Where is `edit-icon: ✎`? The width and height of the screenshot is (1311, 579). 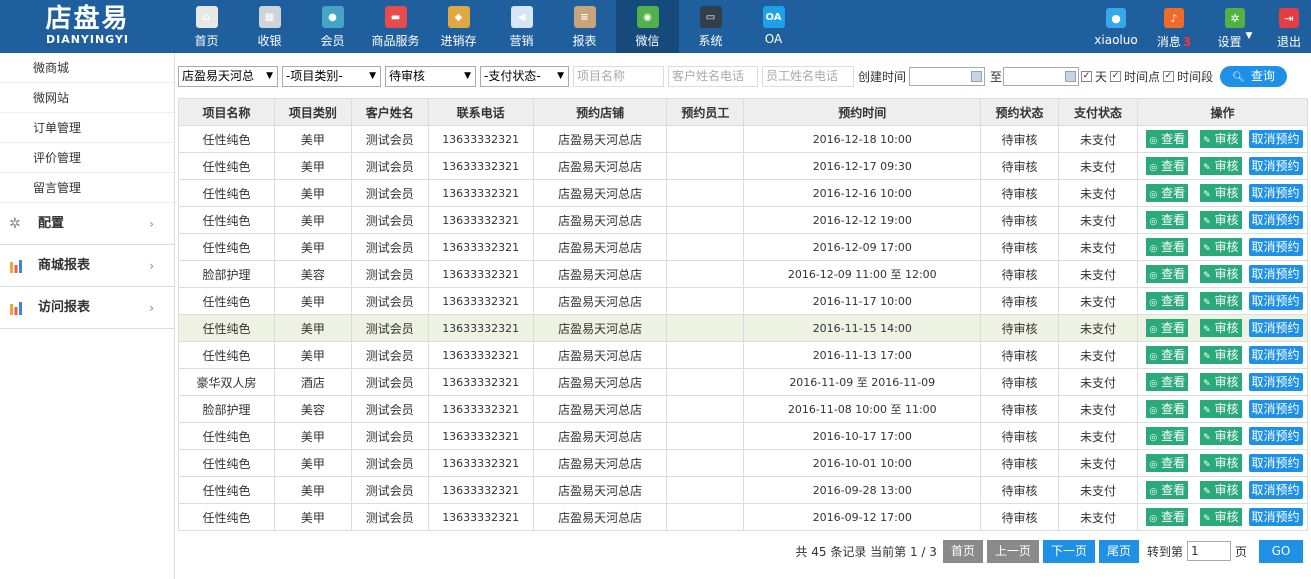 edit-icon: ✎ is located at coordinates (1207, 384).